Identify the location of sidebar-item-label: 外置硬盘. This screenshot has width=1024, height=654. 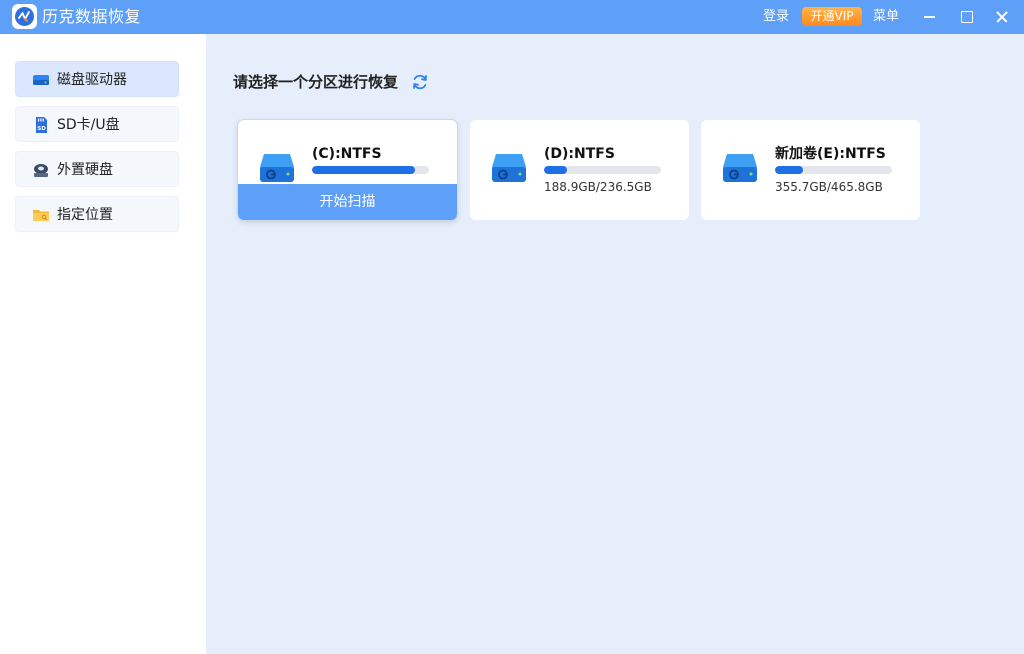
(85, 170).